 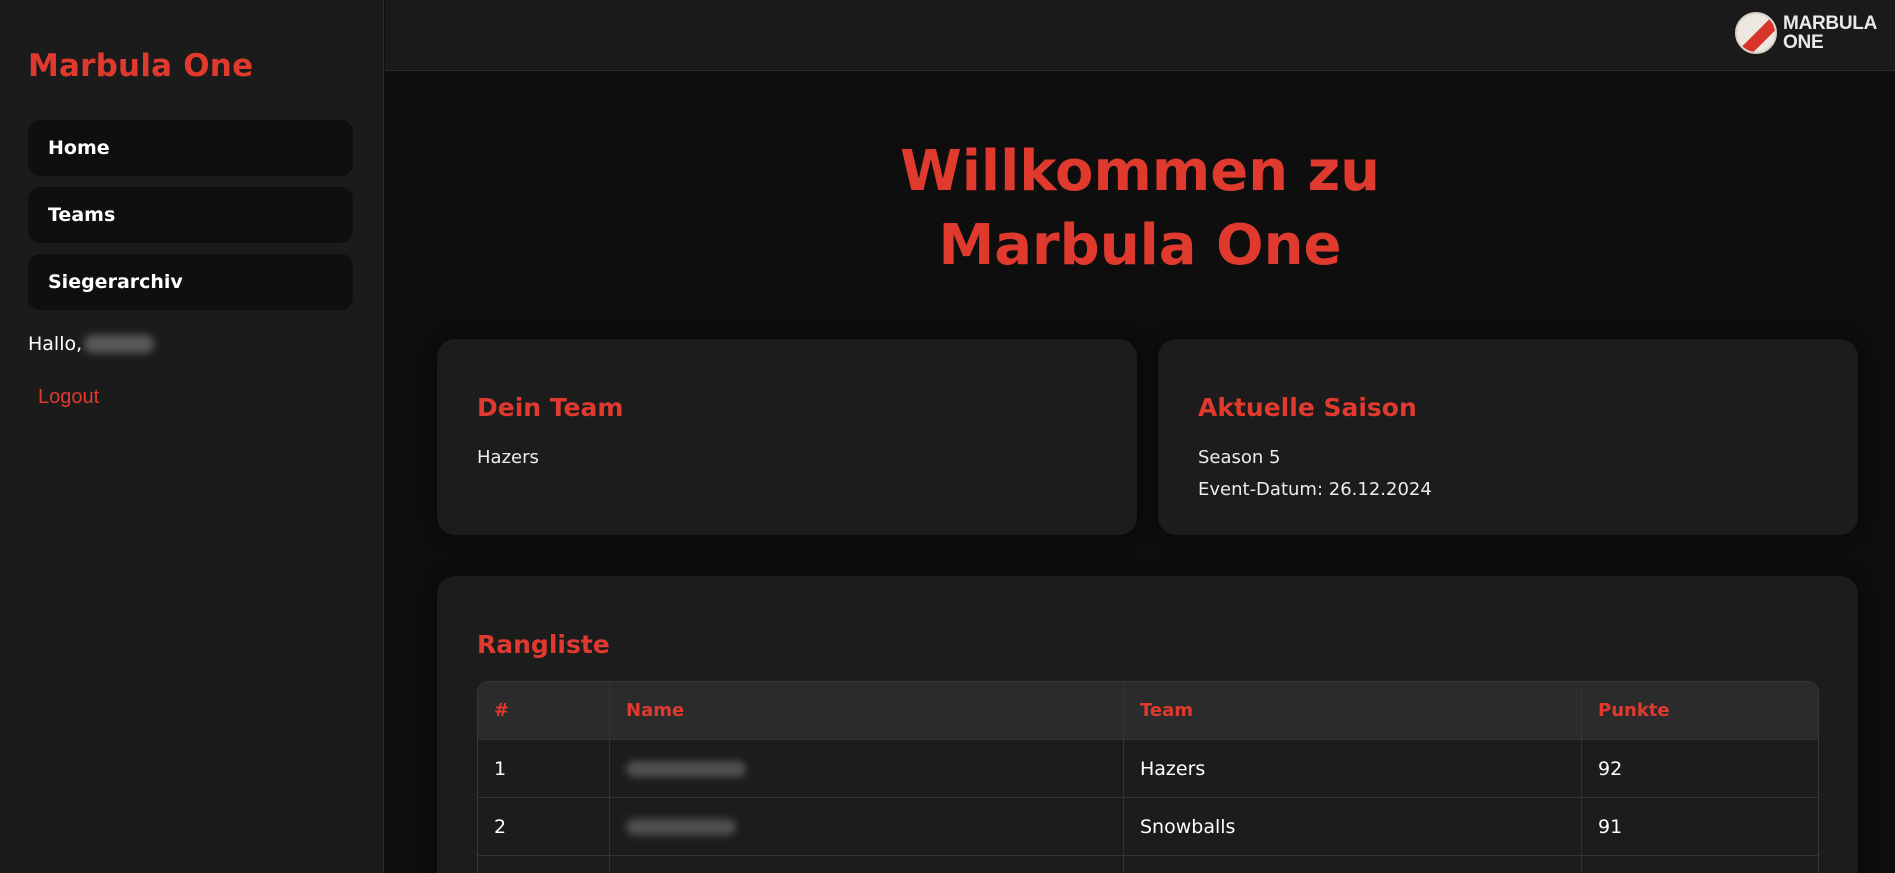 What do you see at coordinates (190, 148) in the screenshot?
I see `sidebar-item-home: Home` at bounding box center [190, 148].